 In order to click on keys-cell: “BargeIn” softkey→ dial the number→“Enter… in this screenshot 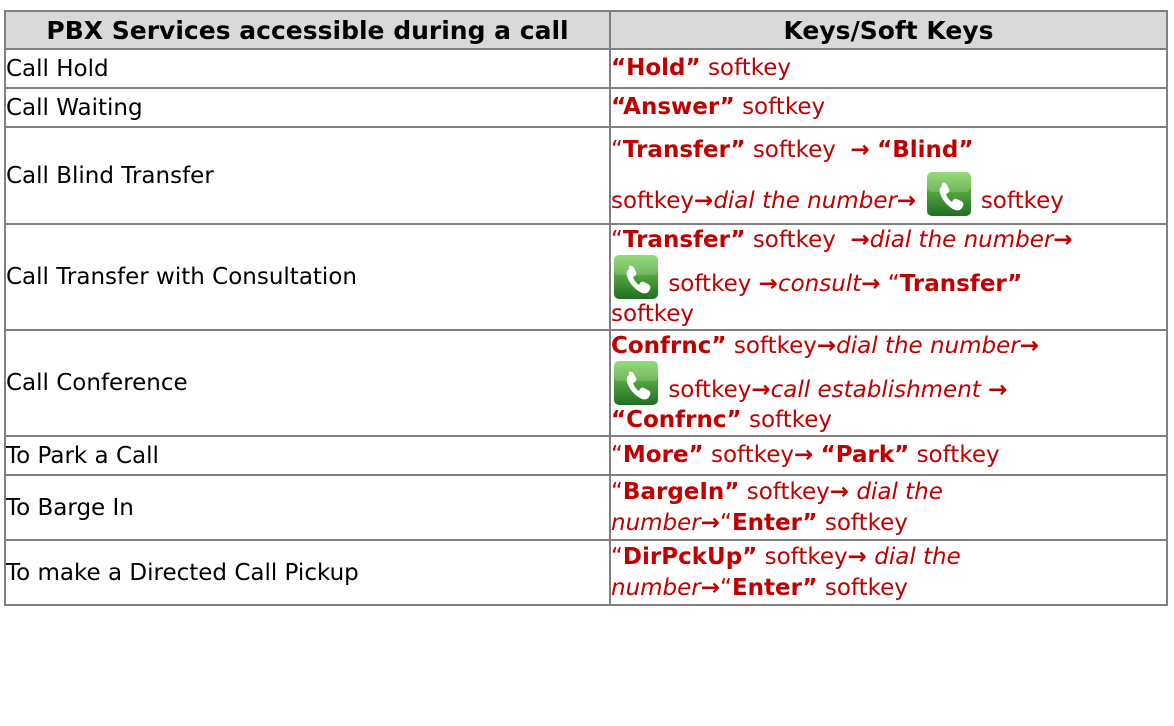, I will do `click(888, 507)`.